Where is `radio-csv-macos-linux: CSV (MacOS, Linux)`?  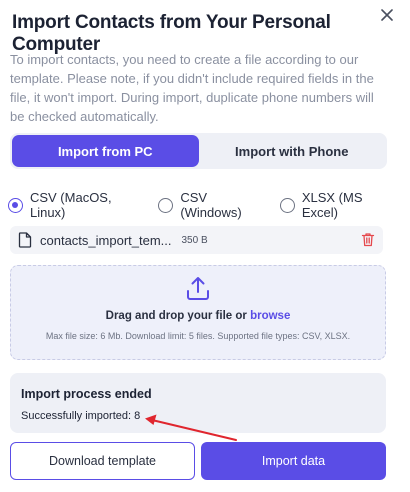
radio-csv-macos-linux: CSV (MacOS, Linux) is located at coordinates (79, 205).